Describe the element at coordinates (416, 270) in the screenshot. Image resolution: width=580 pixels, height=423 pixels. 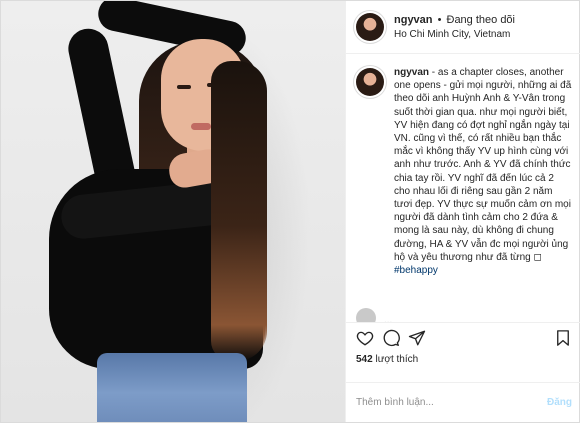
I see `hashtag-link: #behappy` at that location.